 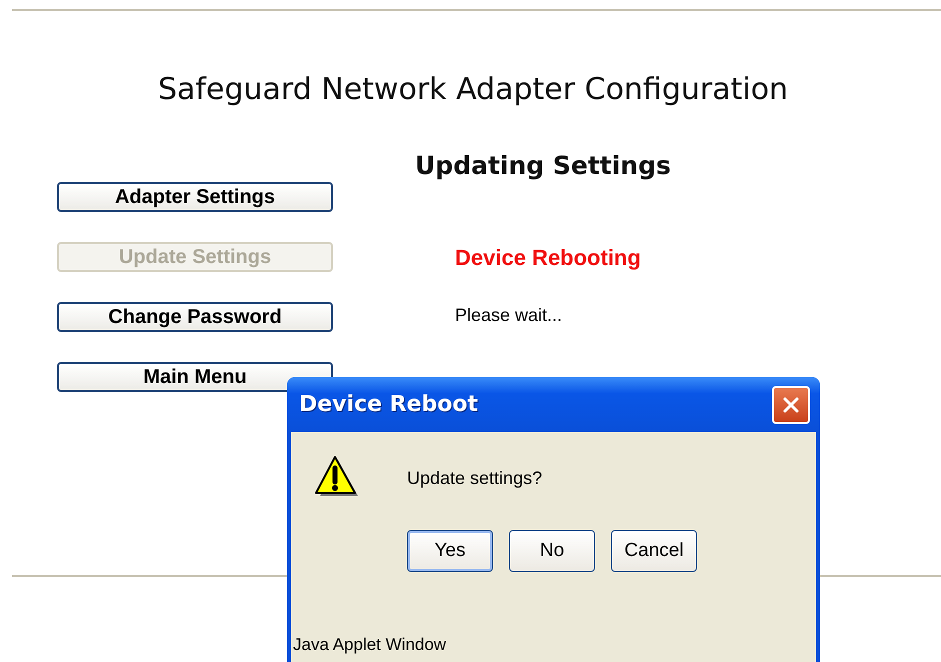 What do you see at coordinates (474, 478) in the screenshot?
I see `dialog-message: Update settings?` at bounding box center [474, 478].